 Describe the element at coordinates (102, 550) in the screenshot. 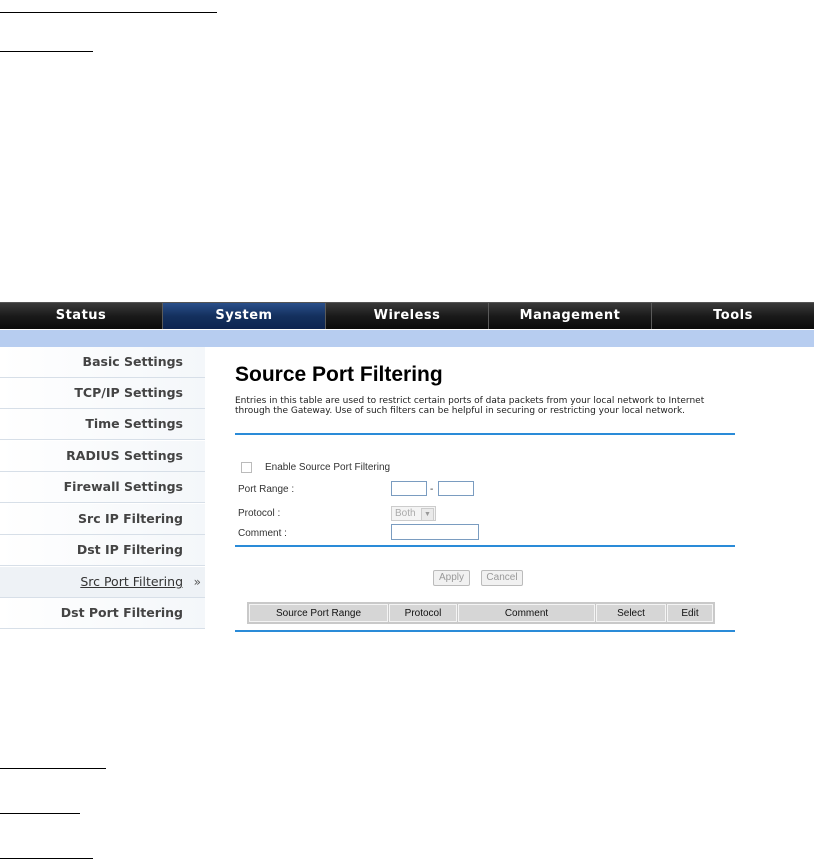

I see `sidebar-item-dst-ip-filtering: Dst IP Filtering` at that location.